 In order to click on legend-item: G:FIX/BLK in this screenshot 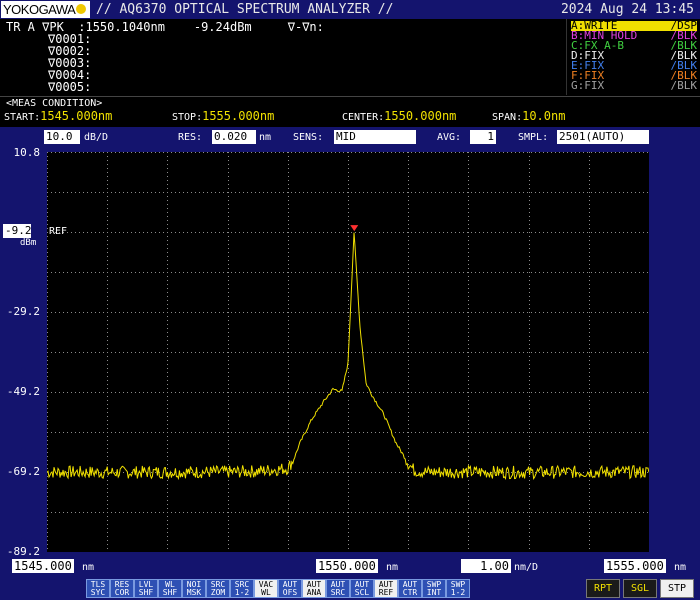, I will do `click(634, 85)`.